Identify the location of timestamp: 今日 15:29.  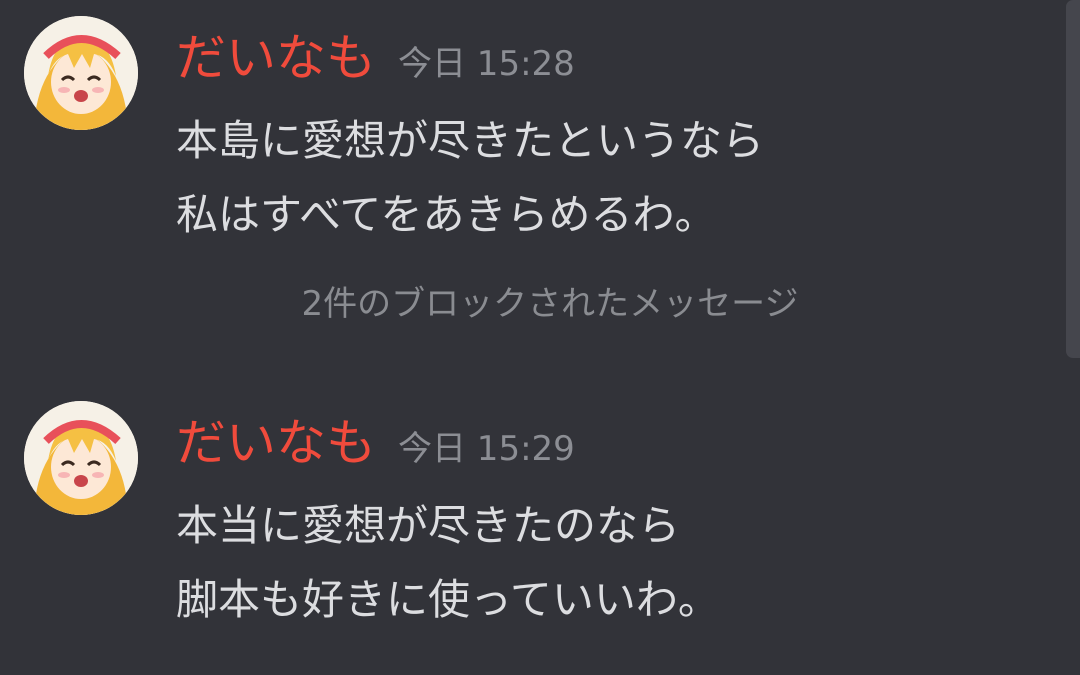
(486, 449).